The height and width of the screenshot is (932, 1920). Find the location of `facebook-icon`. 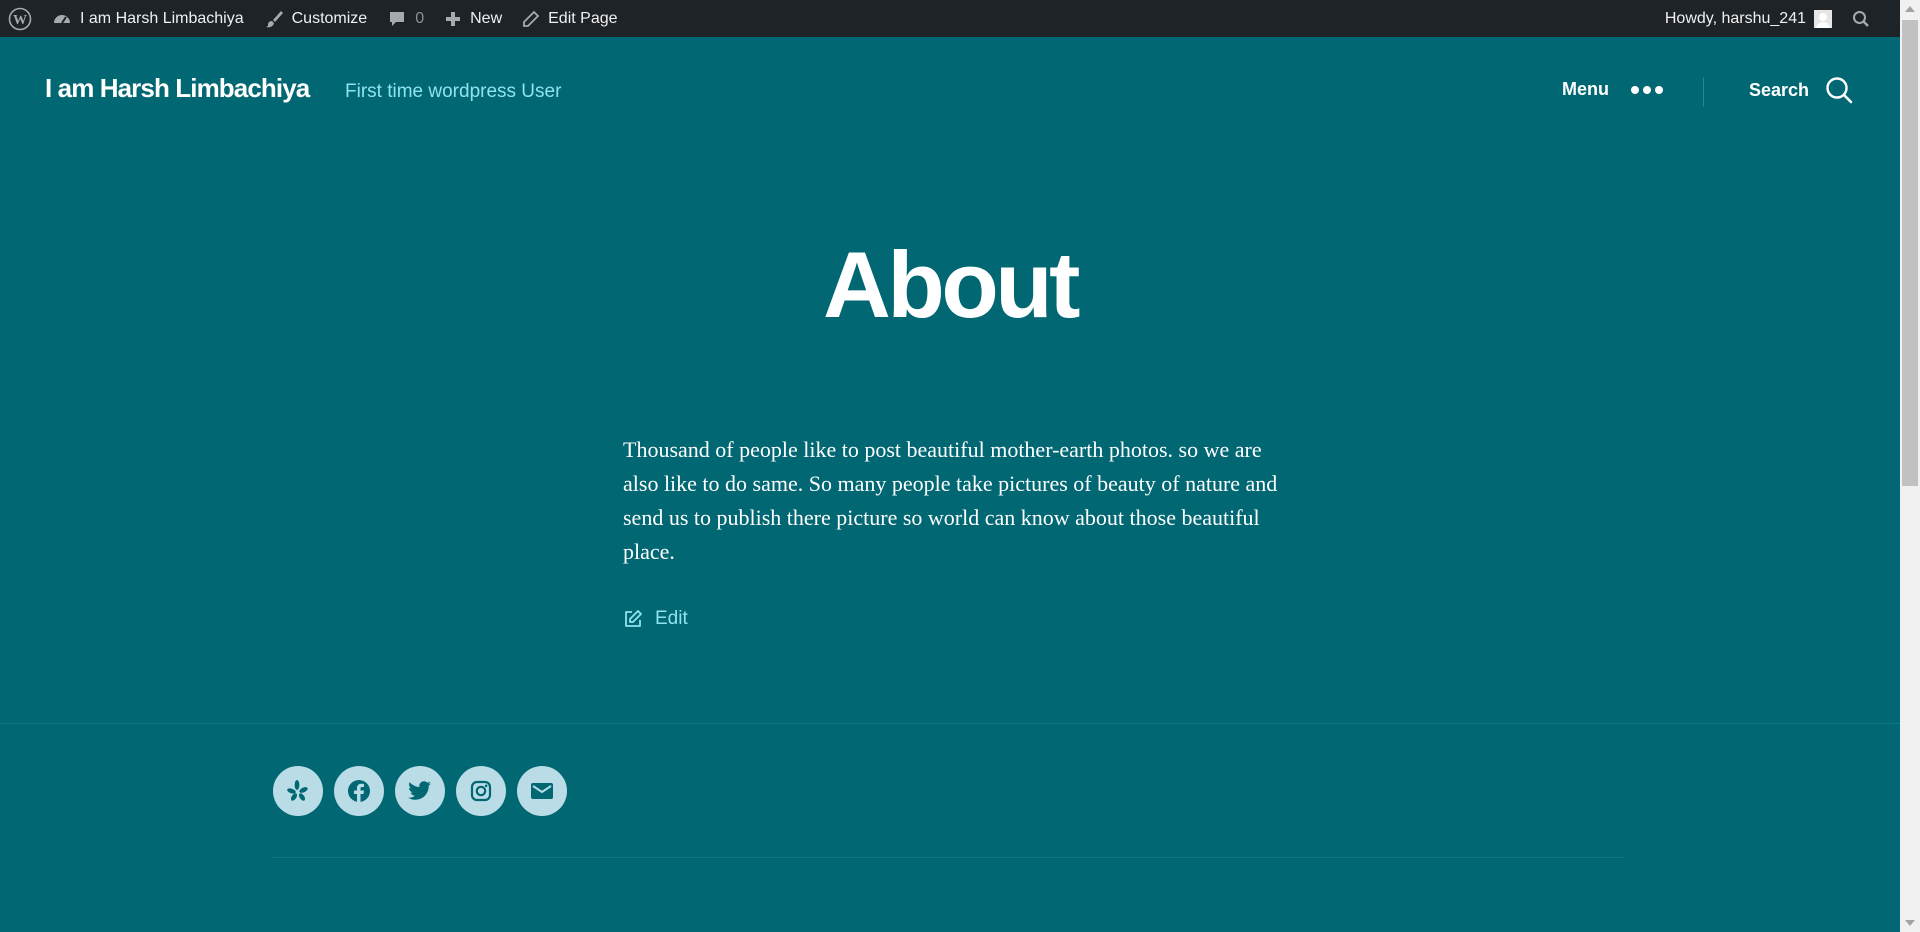

facebook-icon is located at coordinates (359, 791).